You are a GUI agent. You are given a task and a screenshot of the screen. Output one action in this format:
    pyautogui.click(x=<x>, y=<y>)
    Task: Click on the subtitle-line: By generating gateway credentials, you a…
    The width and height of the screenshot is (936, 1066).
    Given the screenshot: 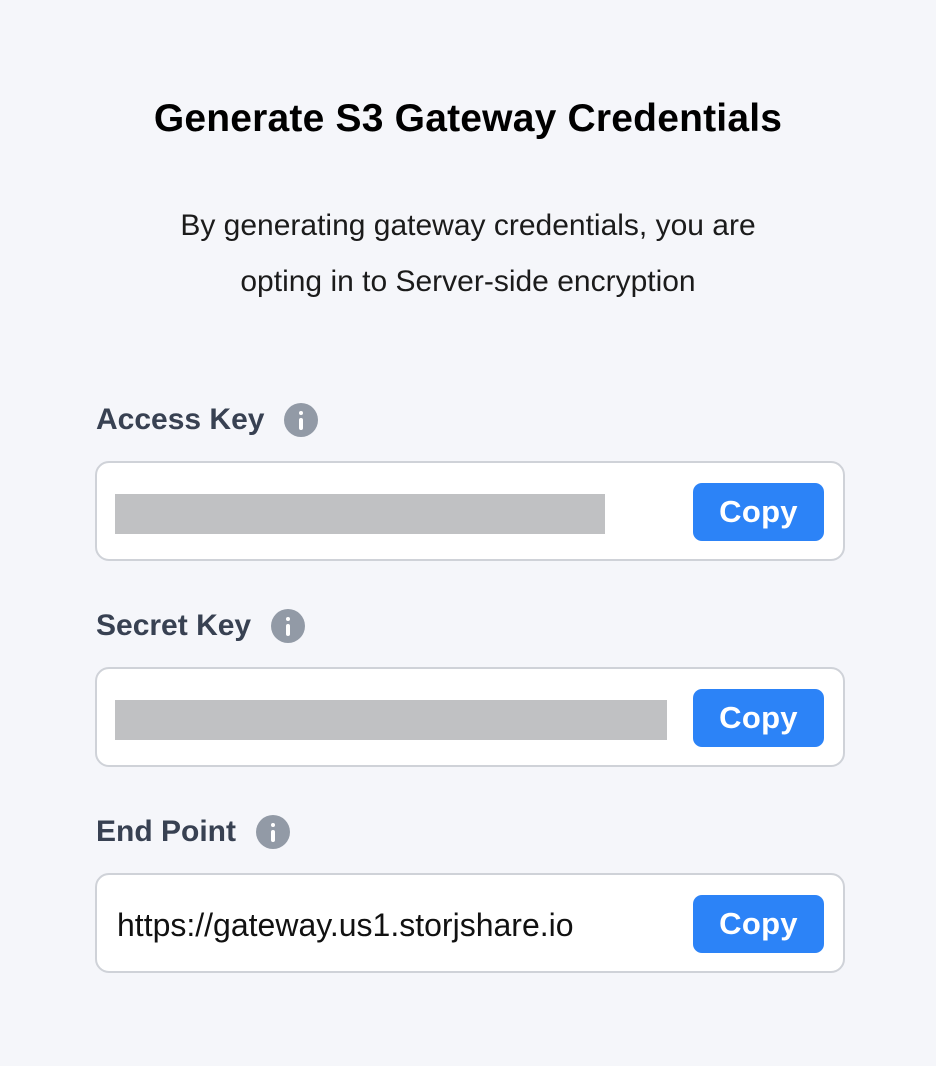 What is the action you would take?
    pyautogui.click(x=468, y=225)
    